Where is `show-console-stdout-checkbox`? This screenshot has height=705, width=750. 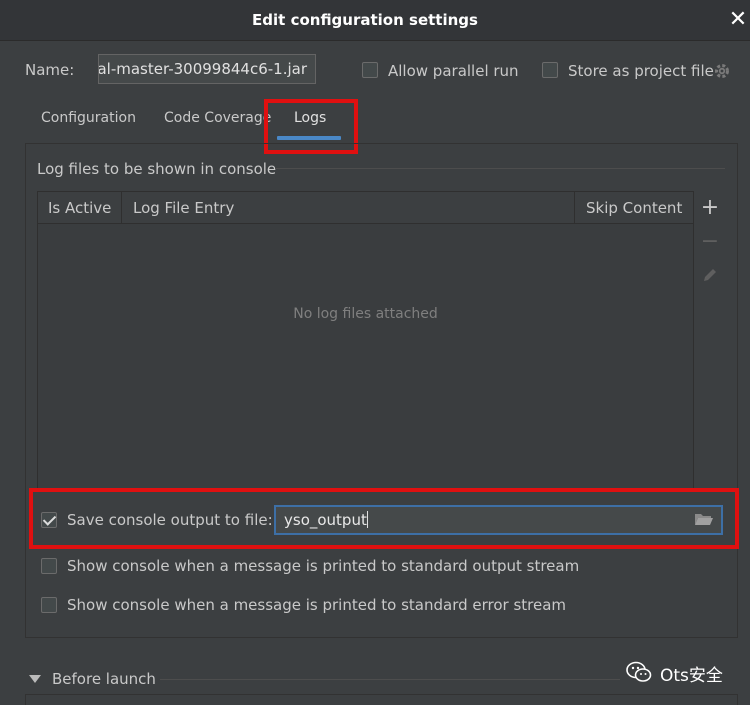
show-console-stdout-checkbox is located at coordinates (49, 566).